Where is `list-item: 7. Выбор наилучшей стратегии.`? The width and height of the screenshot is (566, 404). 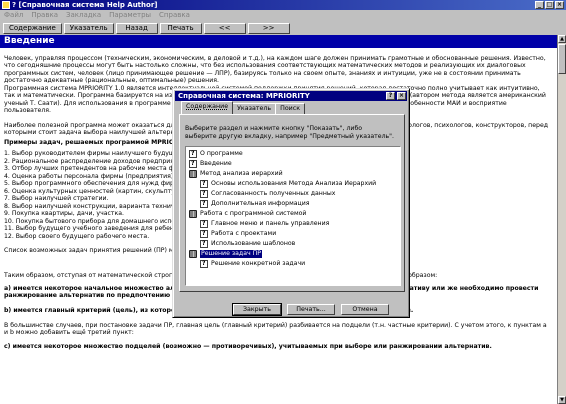
list-item: 7. Выбор наилучшей стратегии. is located at coordinates (56, 198).